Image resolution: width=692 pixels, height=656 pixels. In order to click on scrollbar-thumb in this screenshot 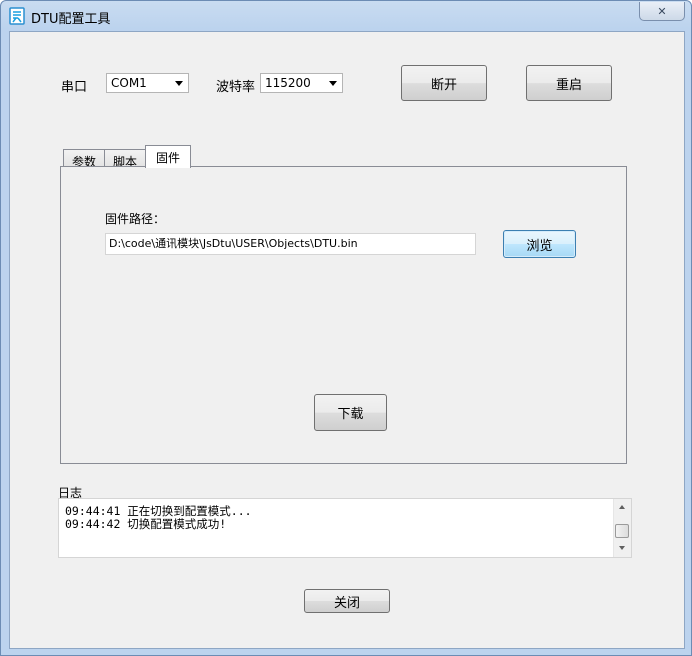, I will do `click(622, 531)`.